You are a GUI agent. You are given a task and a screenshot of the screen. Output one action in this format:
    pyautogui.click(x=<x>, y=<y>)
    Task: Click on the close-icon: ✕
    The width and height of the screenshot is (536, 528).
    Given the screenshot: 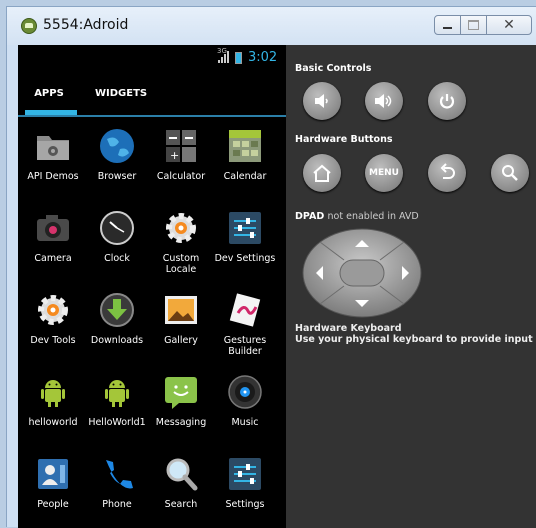 What is the action you would take?
    pyautogui.click(x=509, y=25)
    